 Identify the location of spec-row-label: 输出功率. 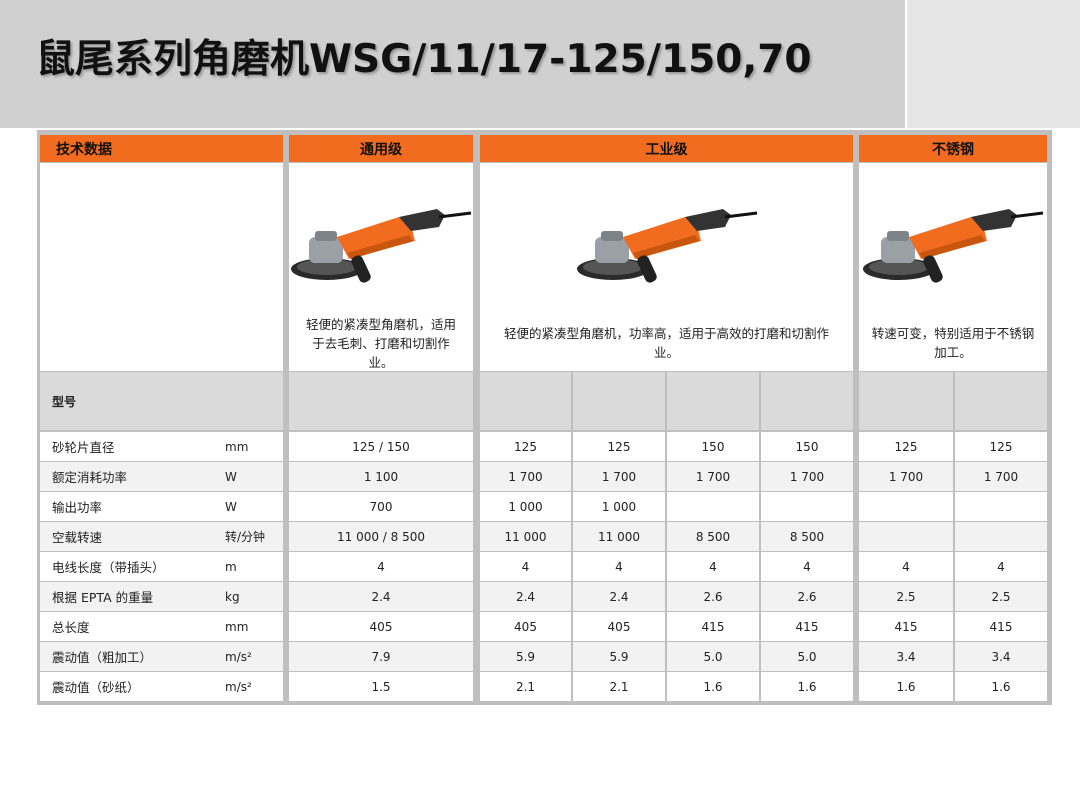
(131, 506).